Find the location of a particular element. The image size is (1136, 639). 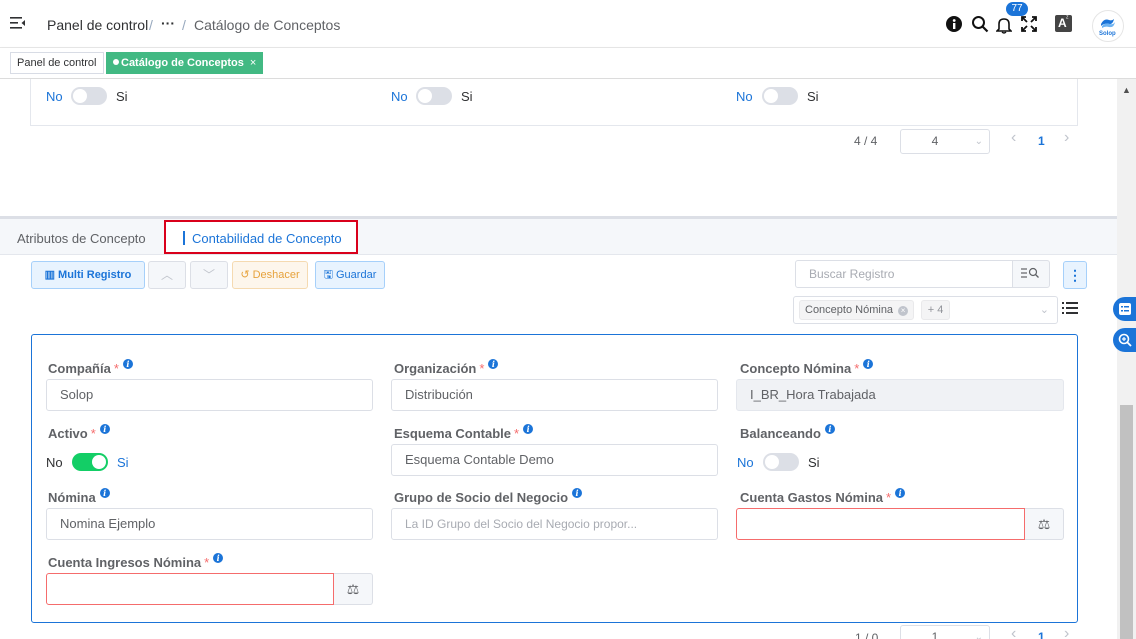

guardar-button: 🖫 Guardar is located at coordinates (350, 275).